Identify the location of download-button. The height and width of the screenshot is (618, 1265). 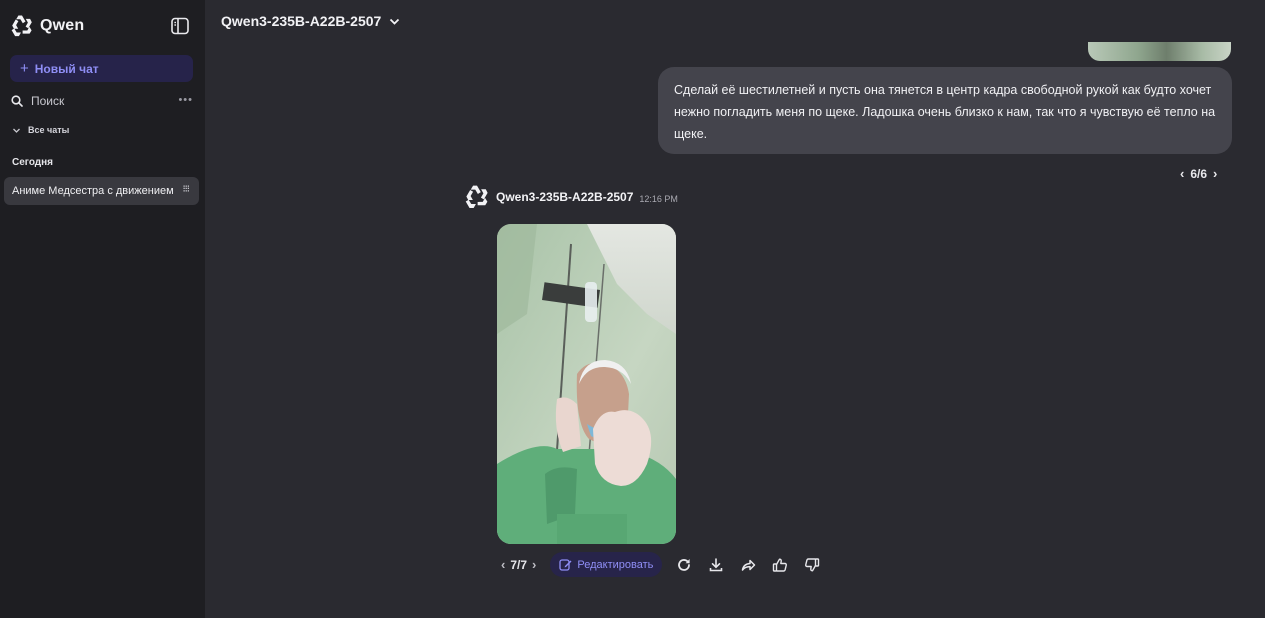
(716, 565).